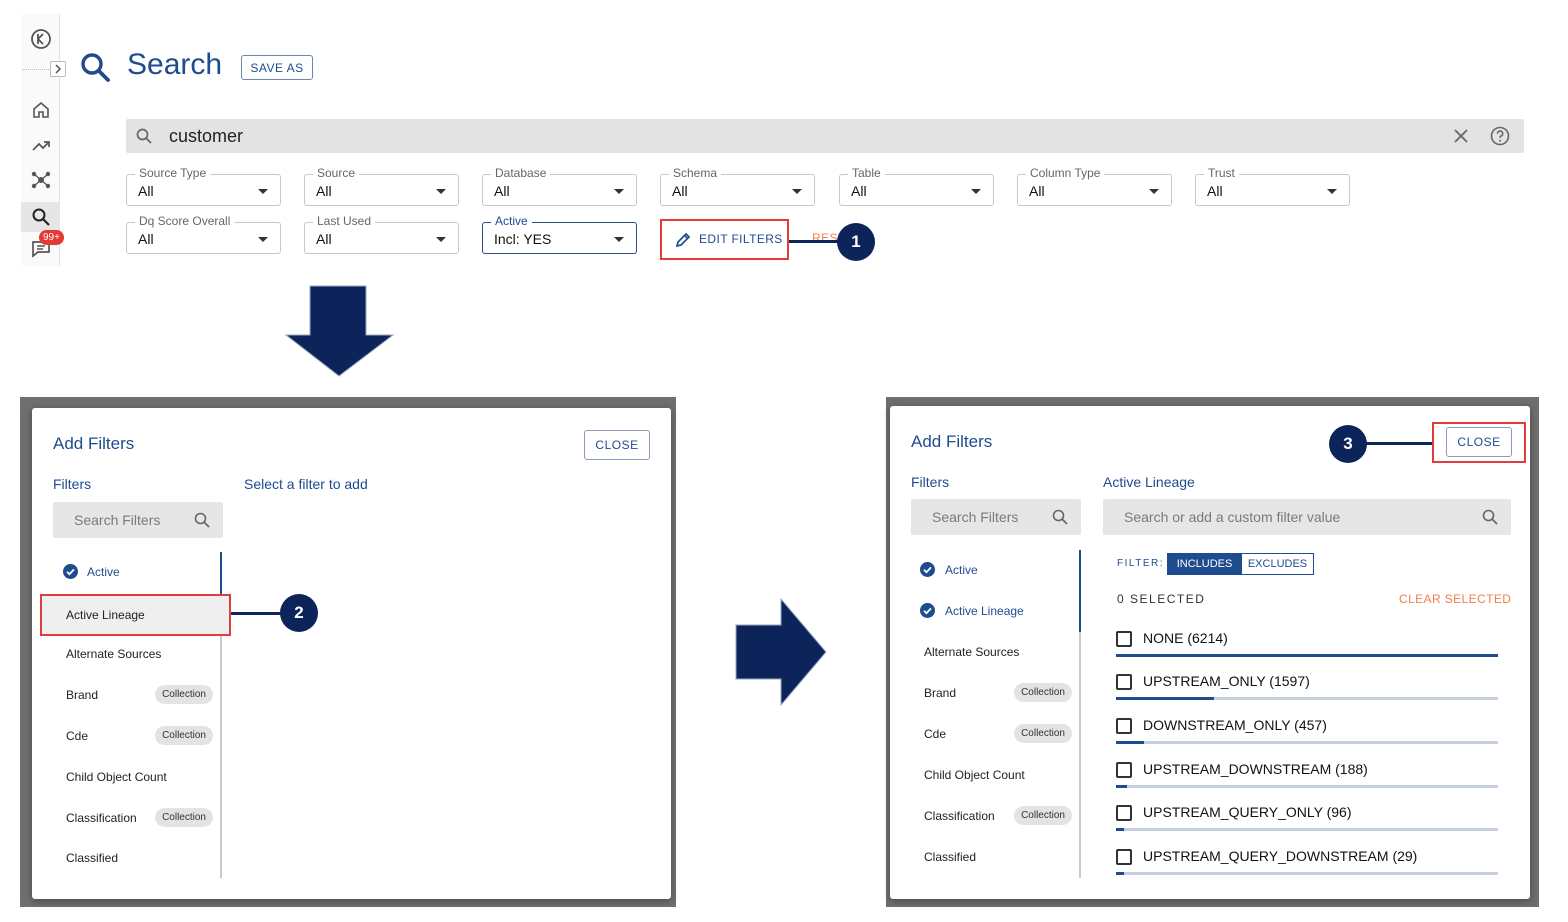 The width and height of the screenshot is (1568, 922). What do you see at coordinates (950, 857) in the screenshot?
I see `filter-item-label: Classified` at bounding box center [950, 857].